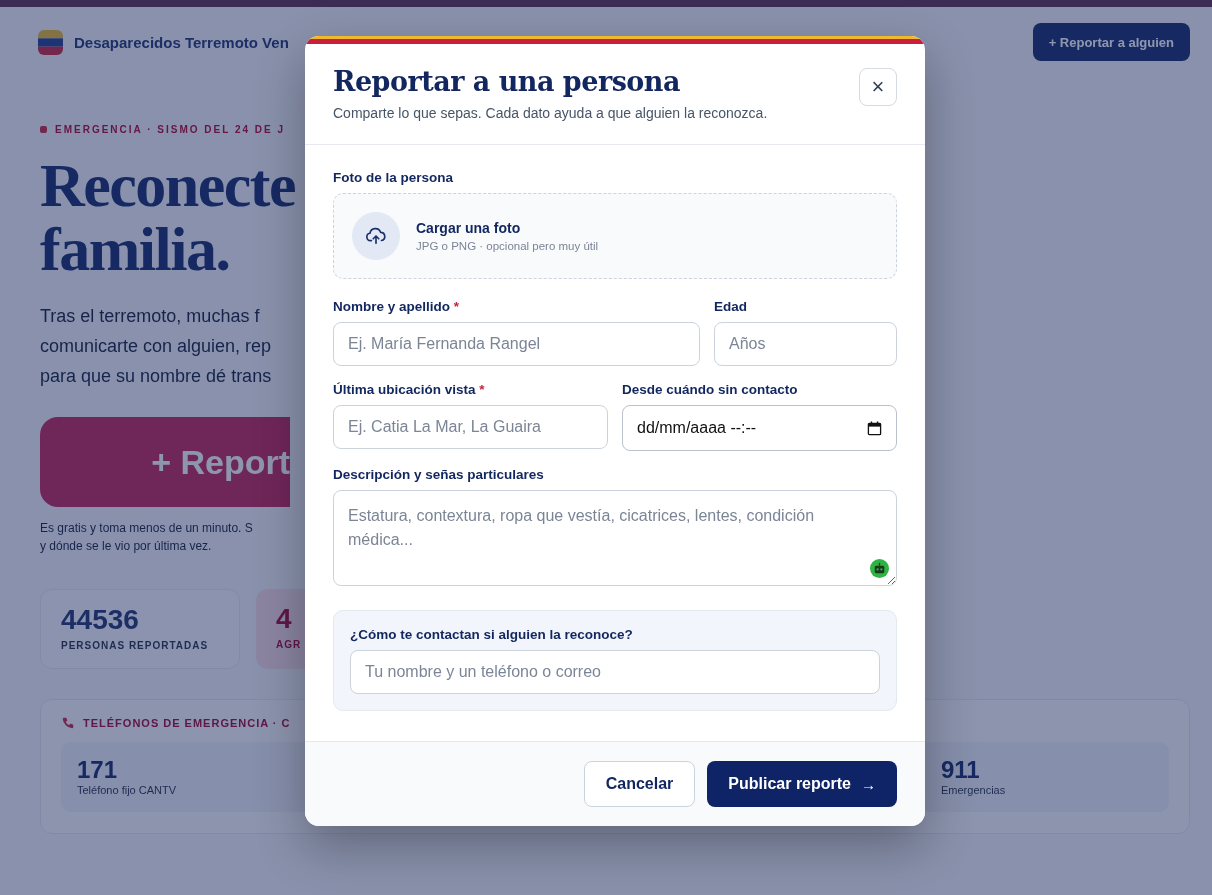 The height and width of the screenshot is (895, 1212). Describe the element at coordinates (156, 346) in the screenshot. I see `intro-text: comunicarte con alguien, rep` at that location.